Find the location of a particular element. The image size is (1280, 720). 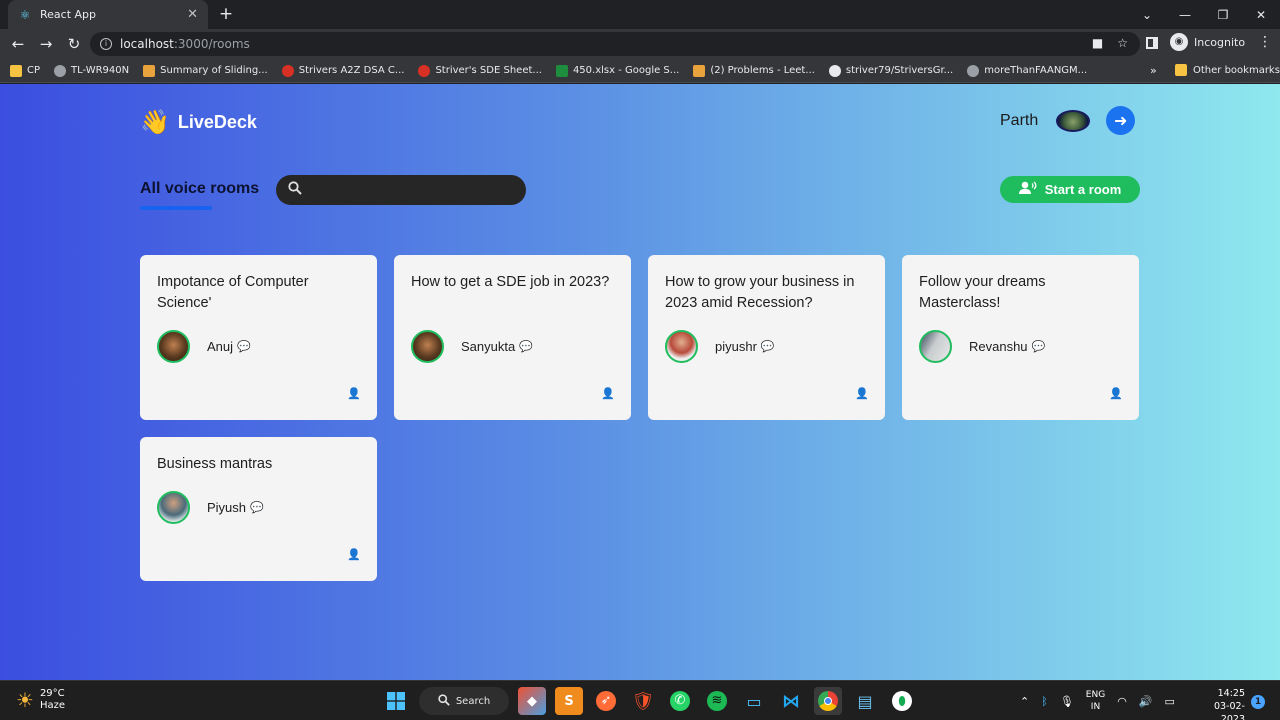

room-card: Business mantras Piyush 💬 👤 is located at coordinates (258, 509).